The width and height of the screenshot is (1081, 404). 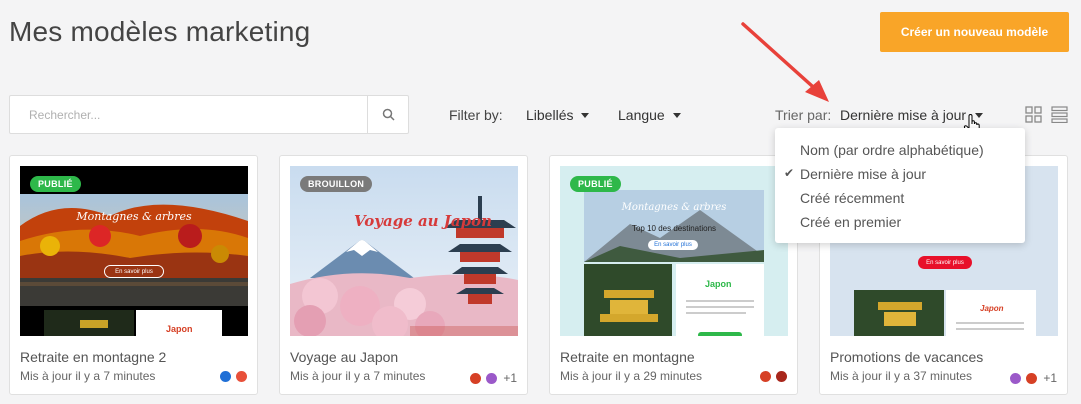 I want to click on template-name: Retraite en montagne, so click(x=627, y=357).